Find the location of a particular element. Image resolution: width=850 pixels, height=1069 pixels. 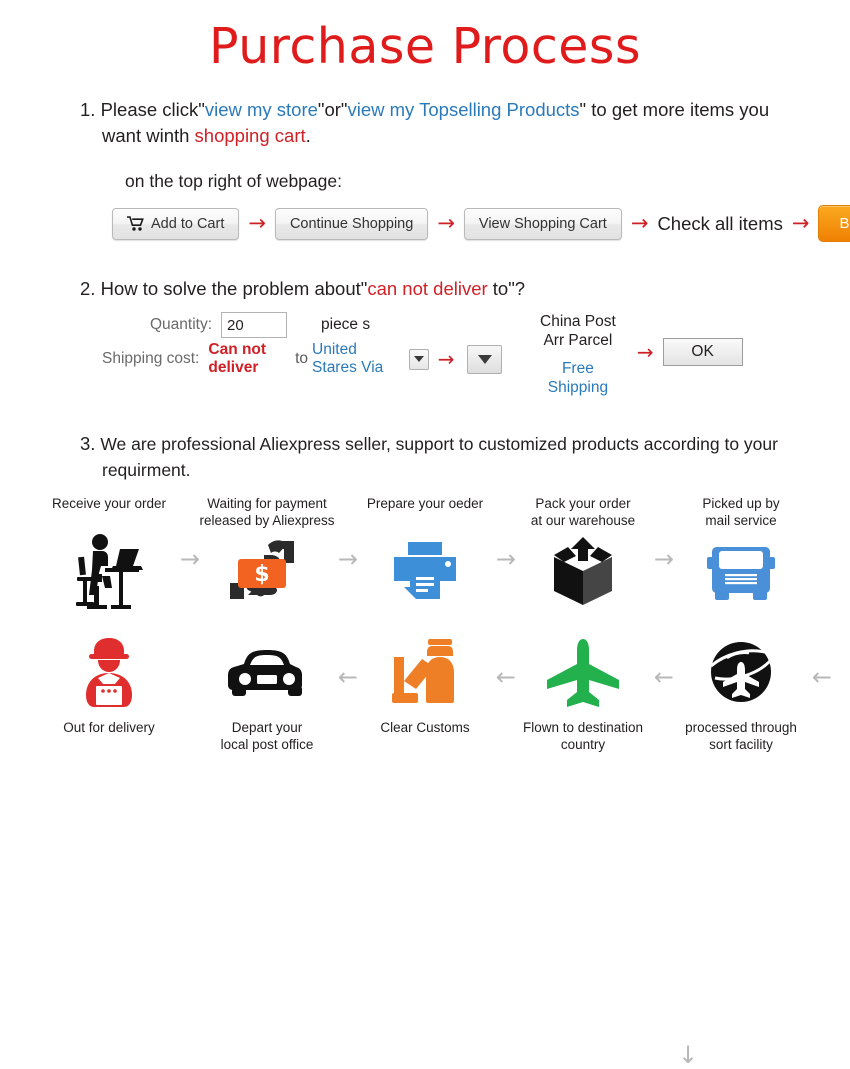

package-box-icon is located at coordinates (583, 572).